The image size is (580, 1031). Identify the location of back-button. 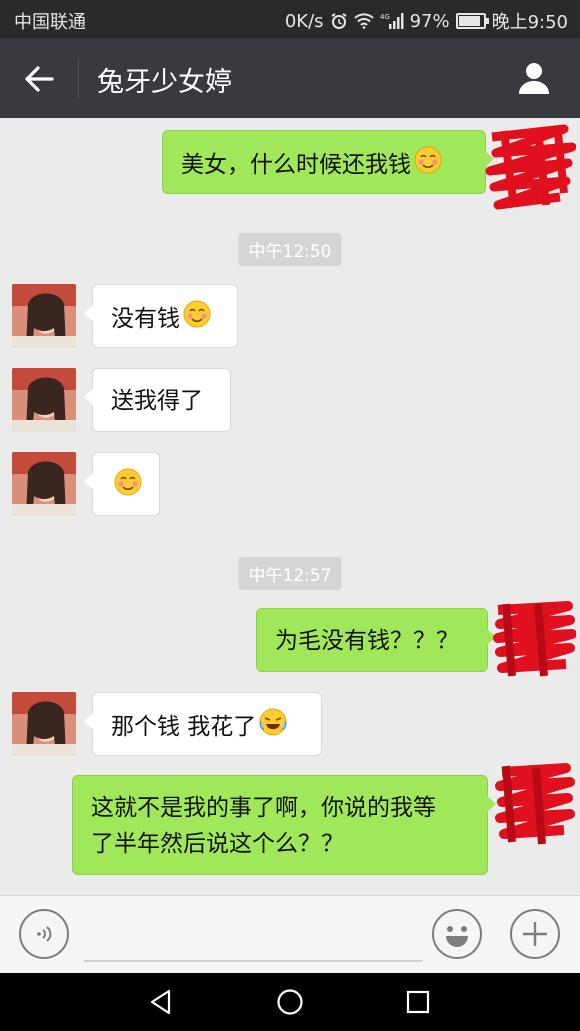
(39, 79).